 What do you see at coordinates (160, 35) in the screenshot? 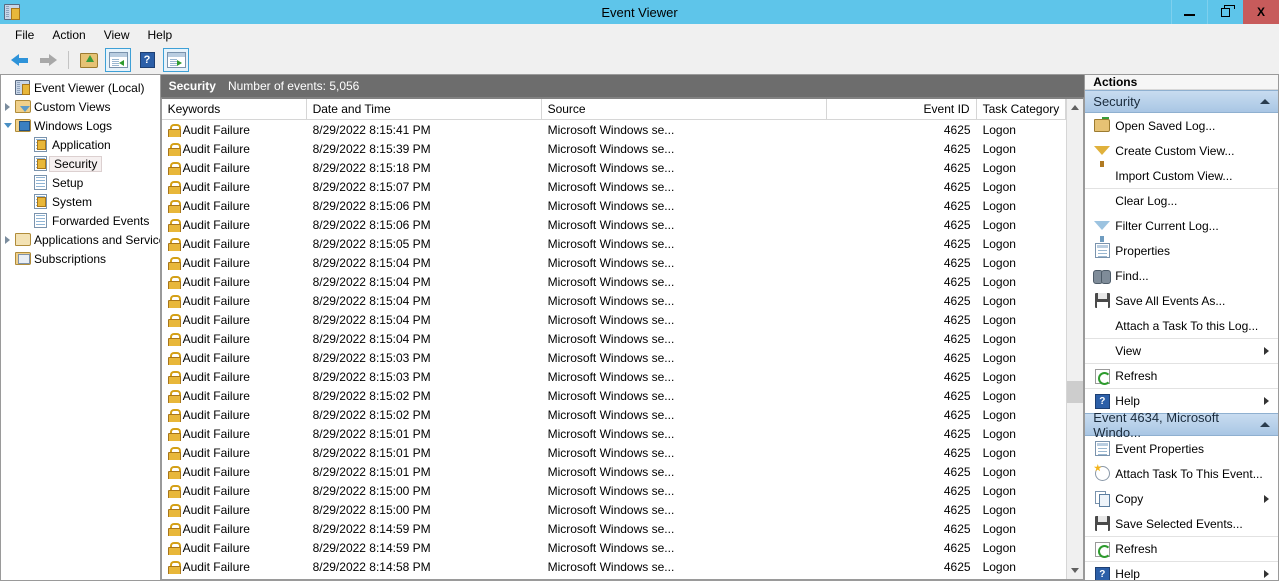
I see `menu-help: Help` at bounding box center [160, 35].